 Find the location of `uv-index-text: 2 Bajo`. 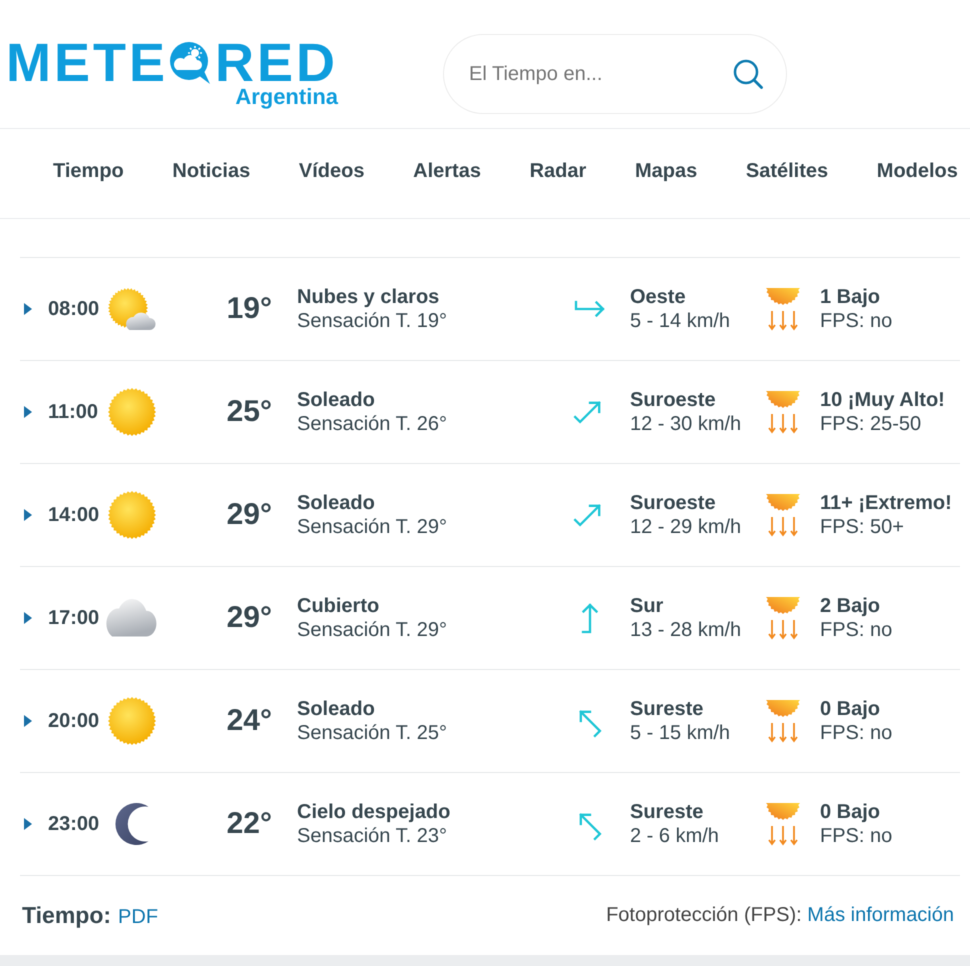

uv-index-text: 2 Bajo is located at coordinates (850, 606).